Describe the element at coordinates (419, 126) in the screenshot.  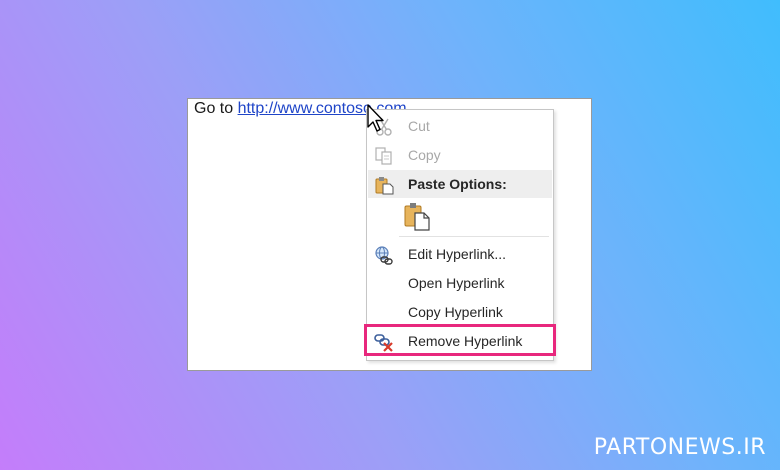
I see `menu-label-cut: Cut` at that location.